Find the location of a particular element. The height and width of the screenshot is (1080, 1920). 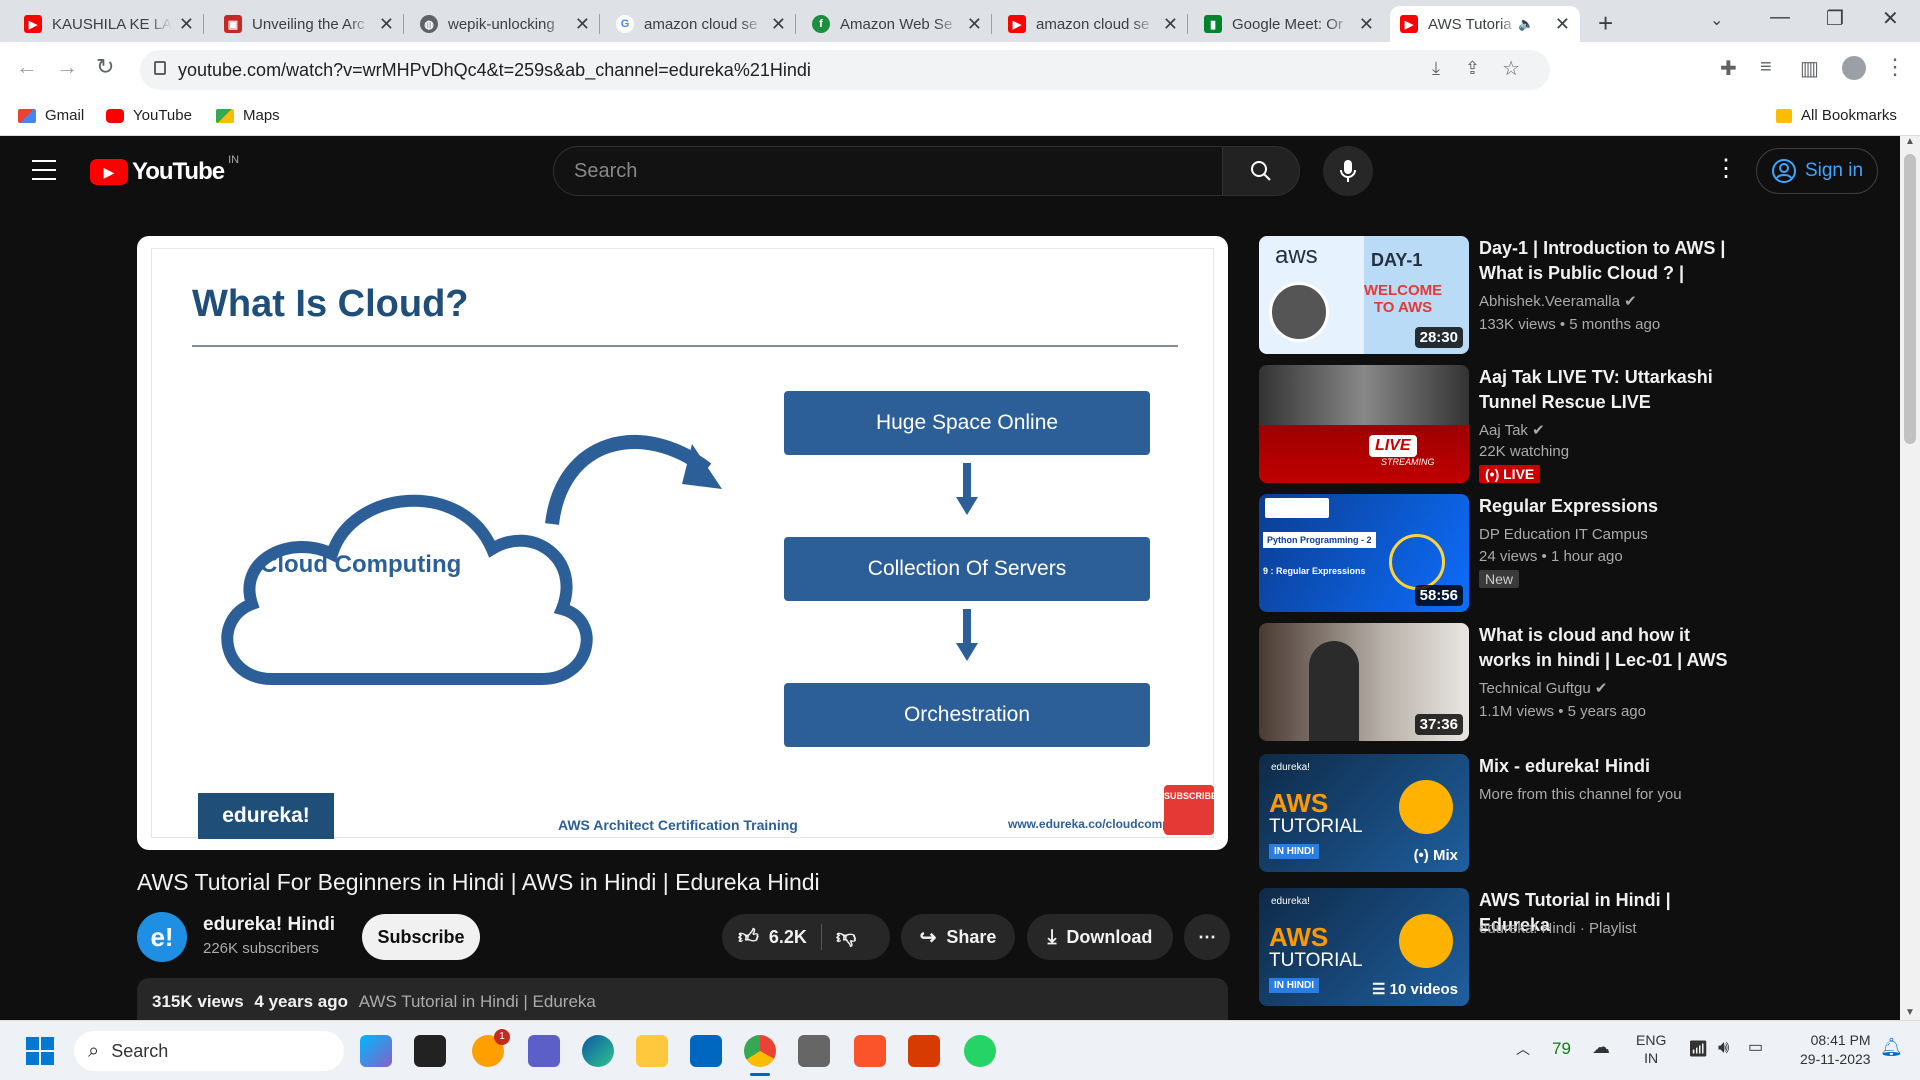

whatsapp-icon is located at coordinates (980, 1051).